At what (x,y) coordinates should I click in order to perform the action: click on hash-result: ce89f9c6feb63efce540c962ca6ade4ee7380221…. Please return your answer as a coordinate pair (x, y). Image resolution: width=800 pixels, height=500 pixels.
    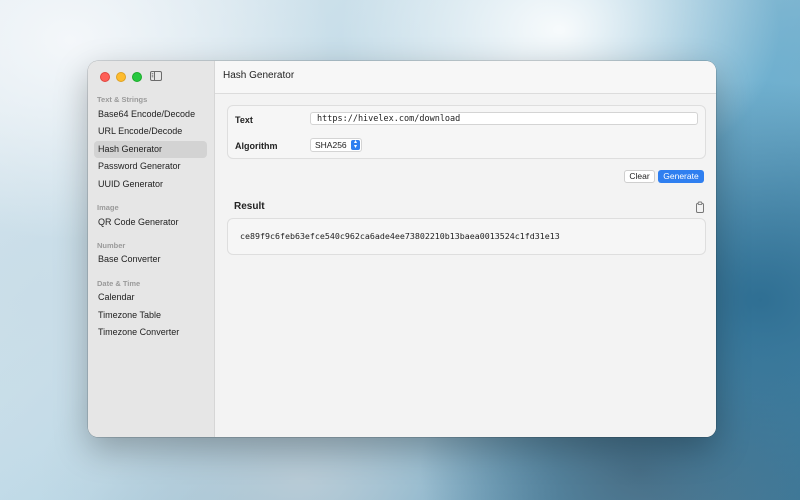
    Looking at the image, I should click on (400, 236).